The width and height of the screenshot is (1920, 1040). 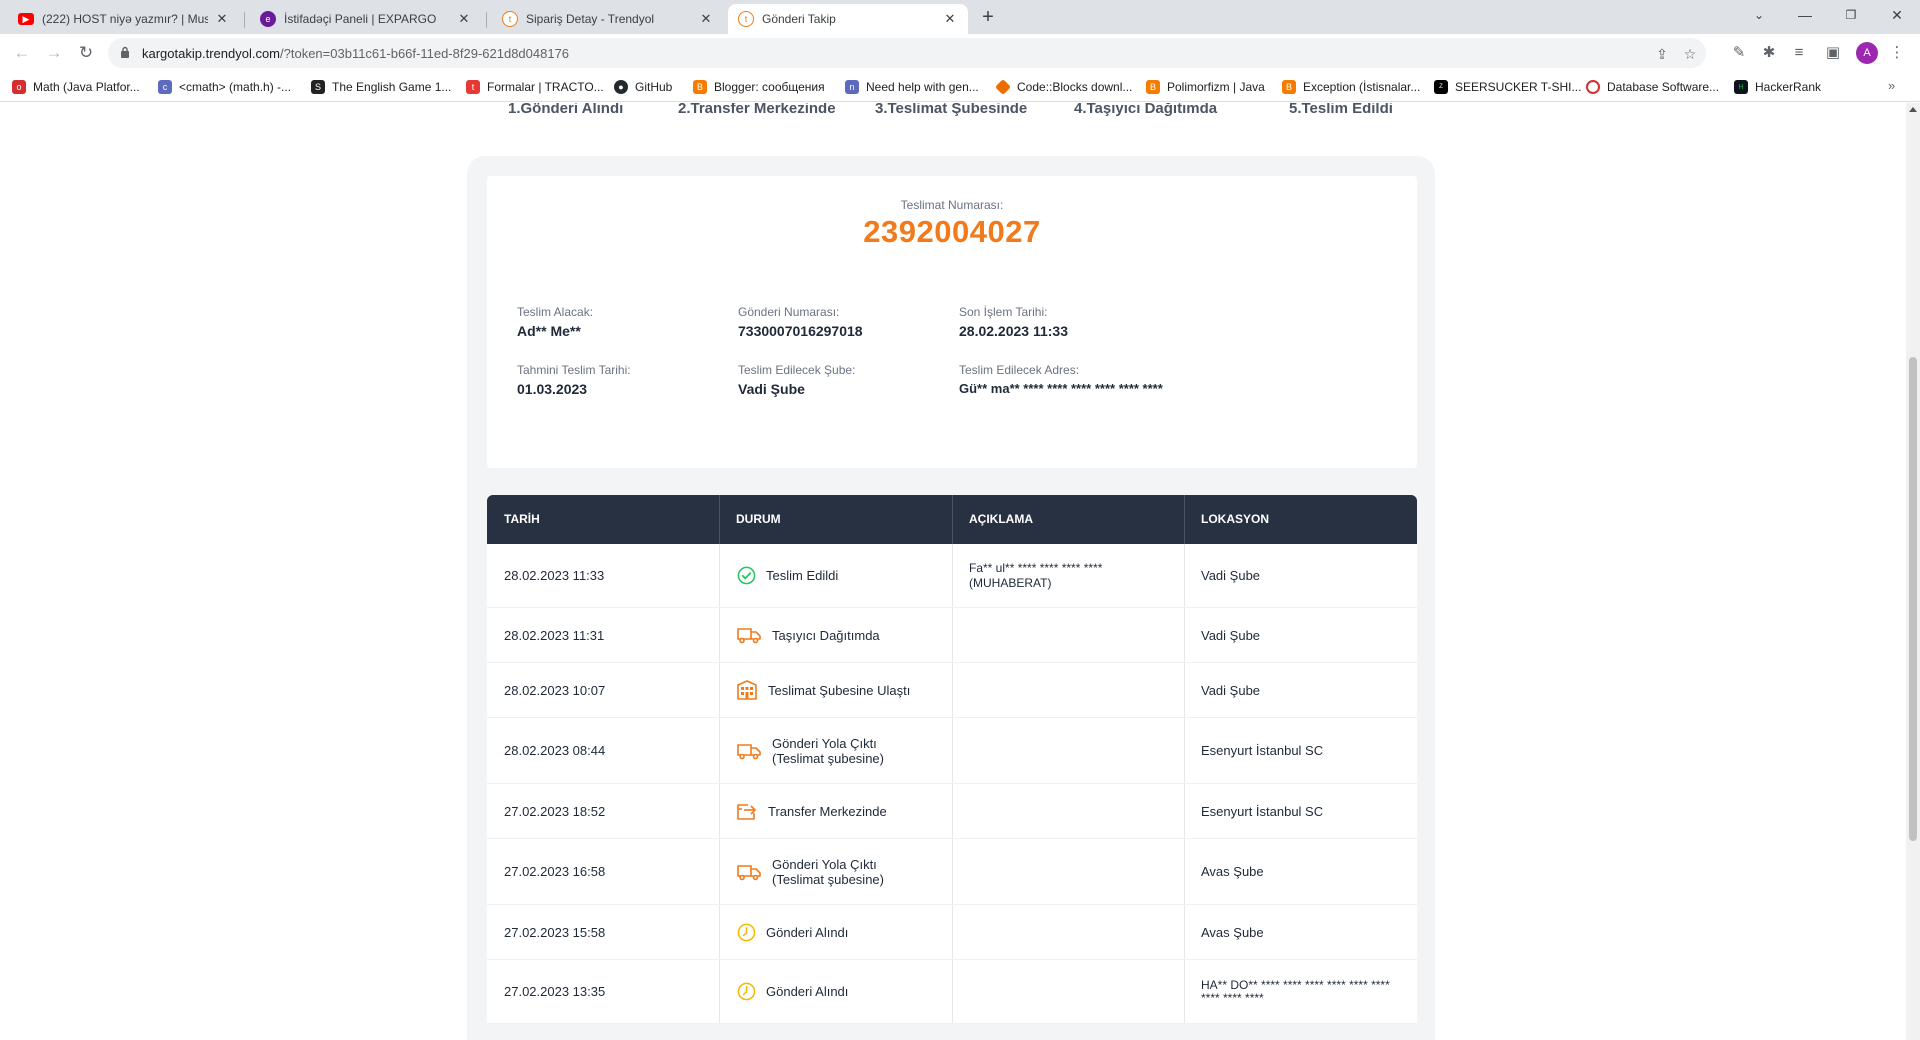 What do you see at coordinates (746, 576) in the screenshot?
I see `check-circle-icon` at bounding box center [746, 576].